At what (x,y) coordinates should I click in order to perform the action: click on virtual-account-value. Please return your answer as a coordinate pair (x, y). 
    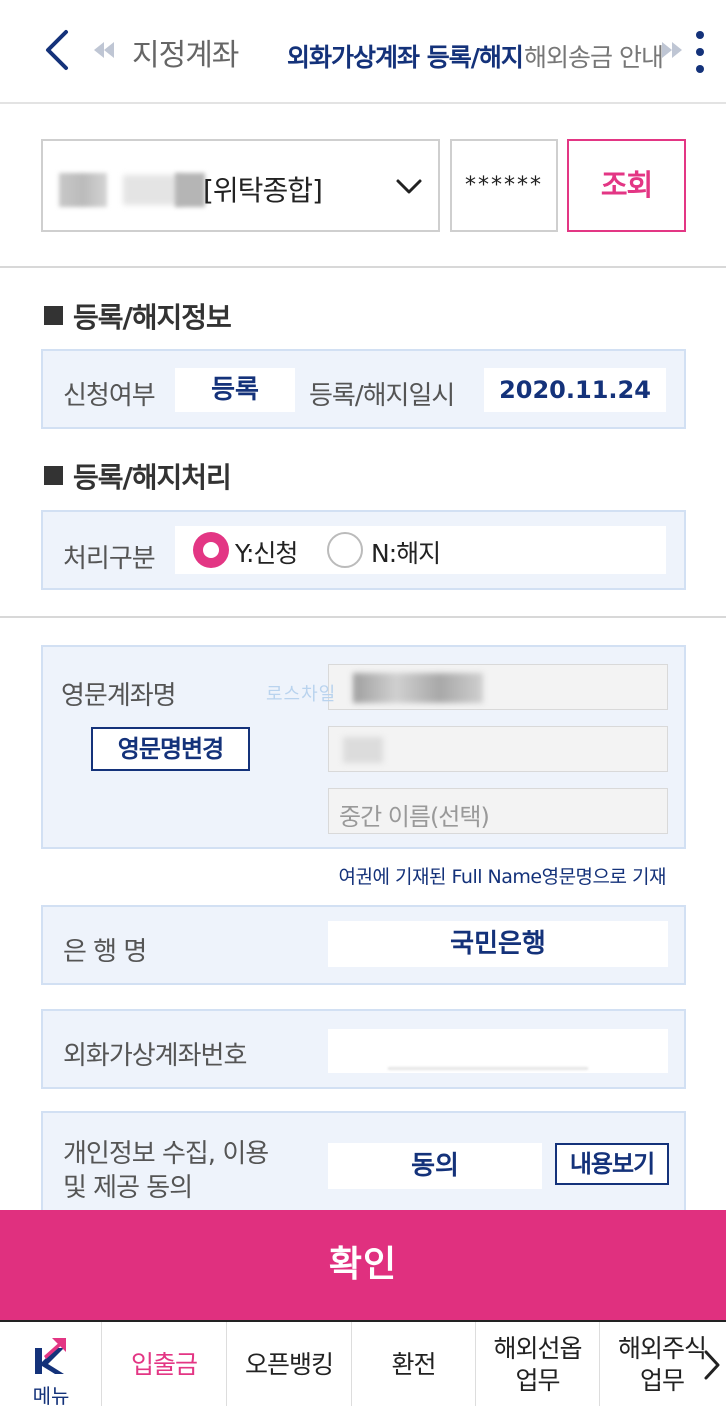
    Looking at the image, I should click on (498, 1051).